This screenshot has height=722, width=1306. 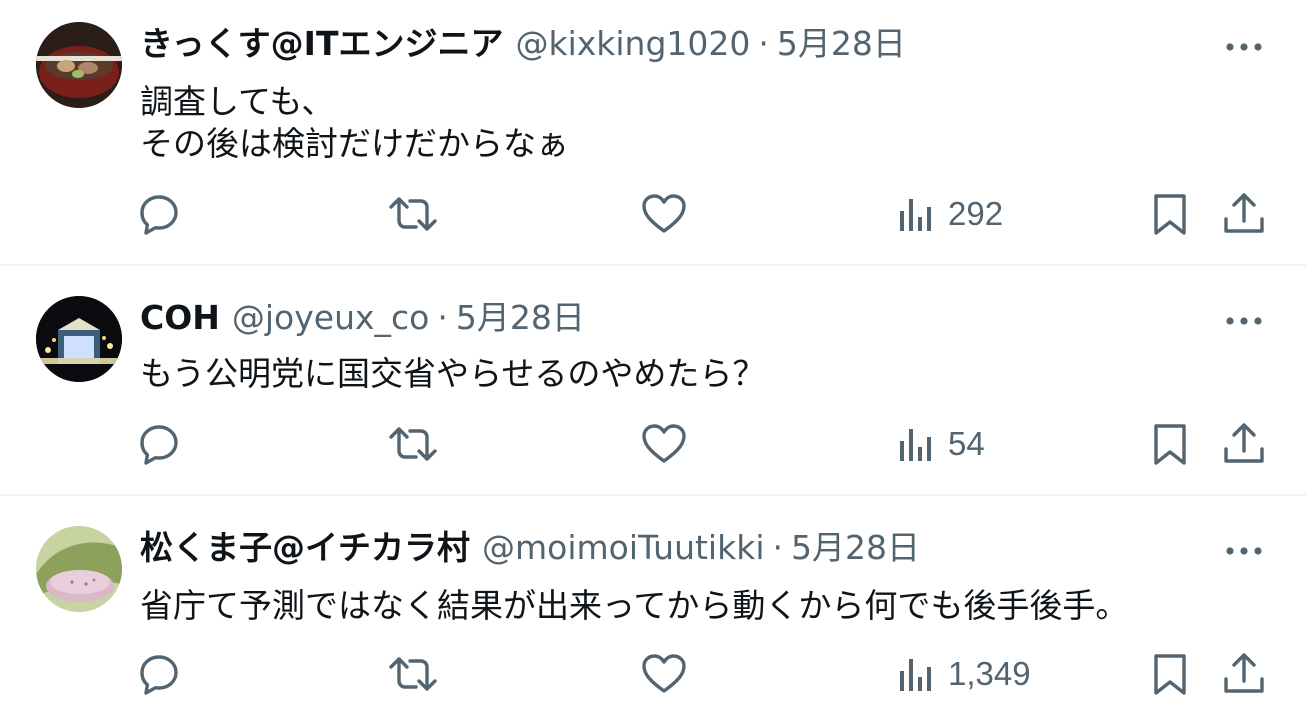 What do you see at coordinates (237, 101) in the screenshot?
I see `tweet-text-line: 調査しても、` at bounding box center [237, 101].